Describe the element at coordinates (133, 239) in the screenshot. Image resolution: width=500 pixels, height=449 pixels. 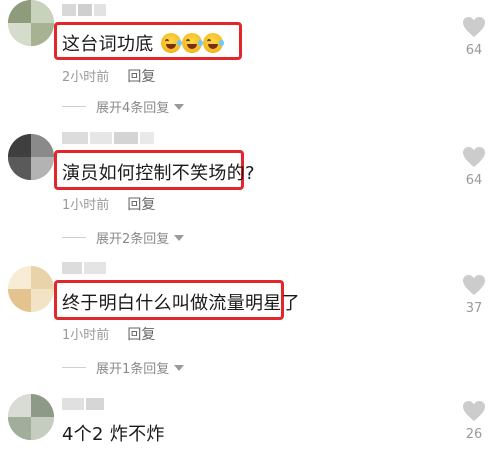
I see `expand-replies-label: 展开2条回复` at that location.